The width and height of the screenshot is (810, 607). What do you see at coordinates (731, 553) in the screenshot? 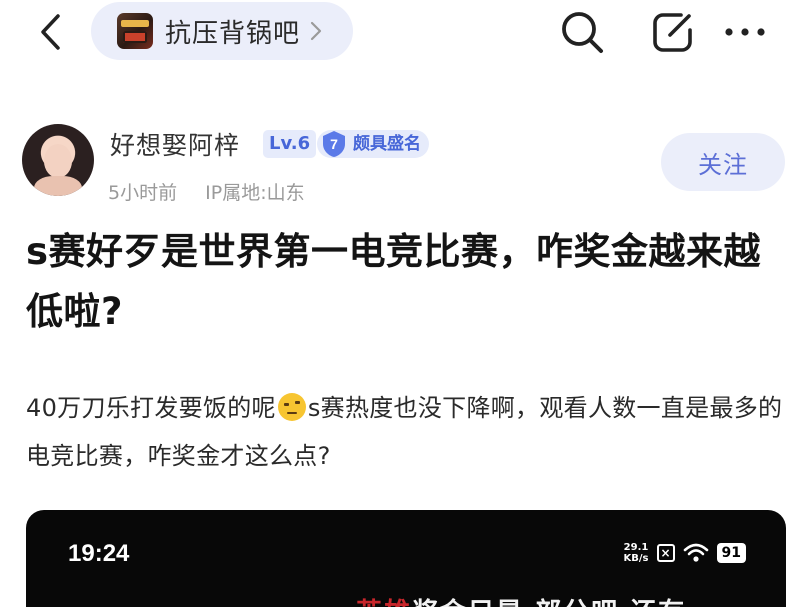
I see `battery-indicator: 91` at bounding box center [731, 553].